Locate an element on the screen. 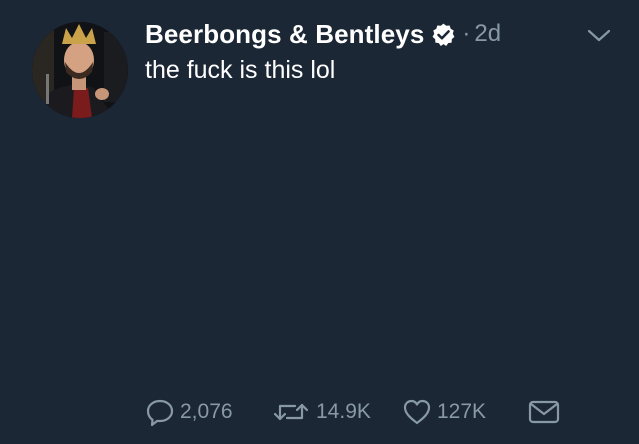 The image size is (639, 444). like-count: 127K is located at coordinates (462, 411).